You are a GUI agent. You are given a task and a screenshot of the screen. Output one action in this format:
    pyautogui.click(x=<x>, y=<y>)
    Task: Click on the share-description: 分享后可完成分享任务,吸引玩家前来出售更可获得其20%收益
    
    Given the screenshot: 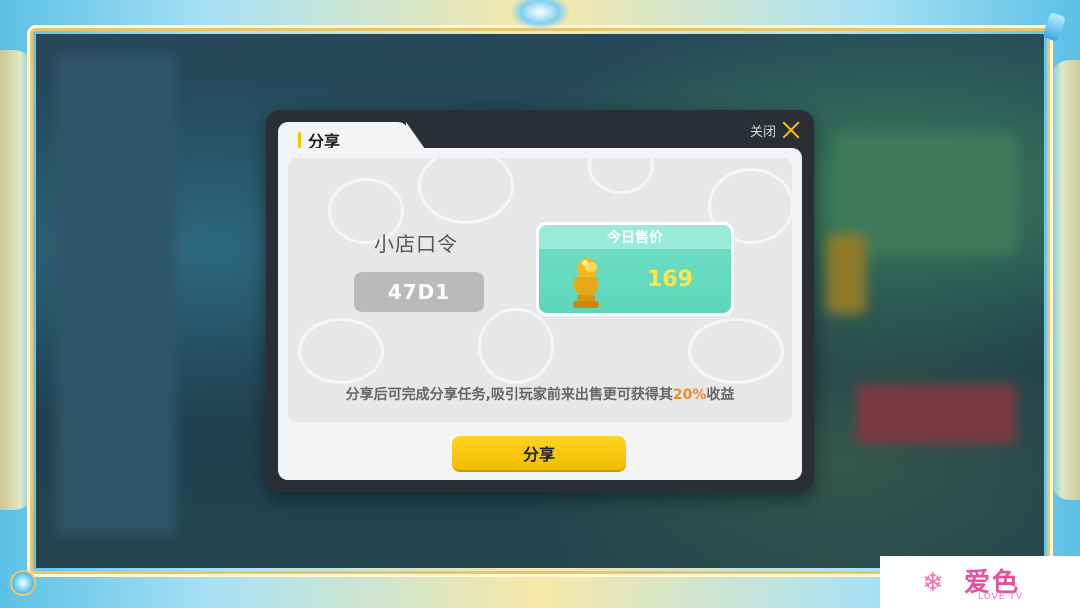 What is the action you would take?
    pyautogui.click(x=540, y=394)
    